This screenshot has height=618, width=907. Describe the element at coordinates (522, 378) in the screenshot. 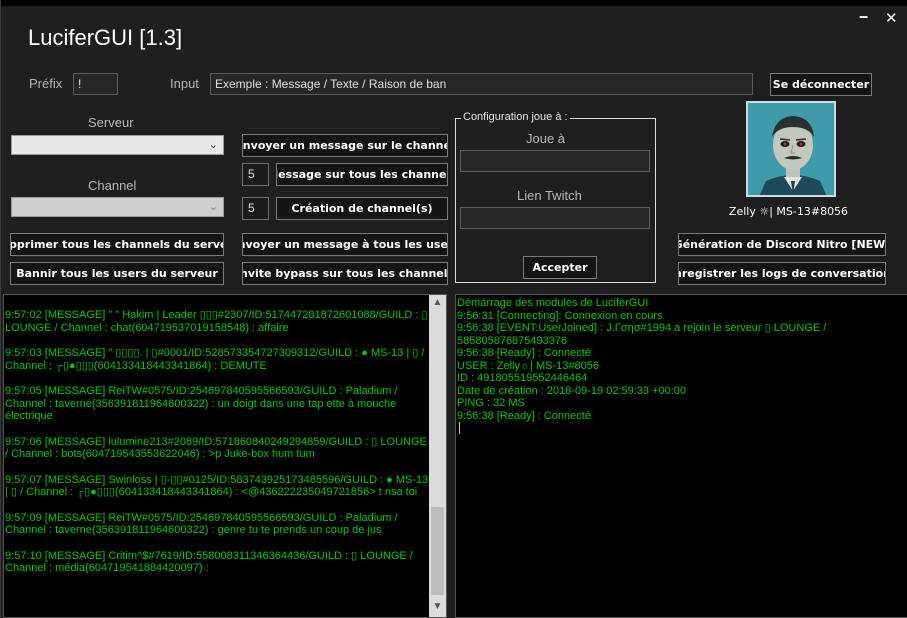

I see `status-line: ID : 491805519552446464` at that location.